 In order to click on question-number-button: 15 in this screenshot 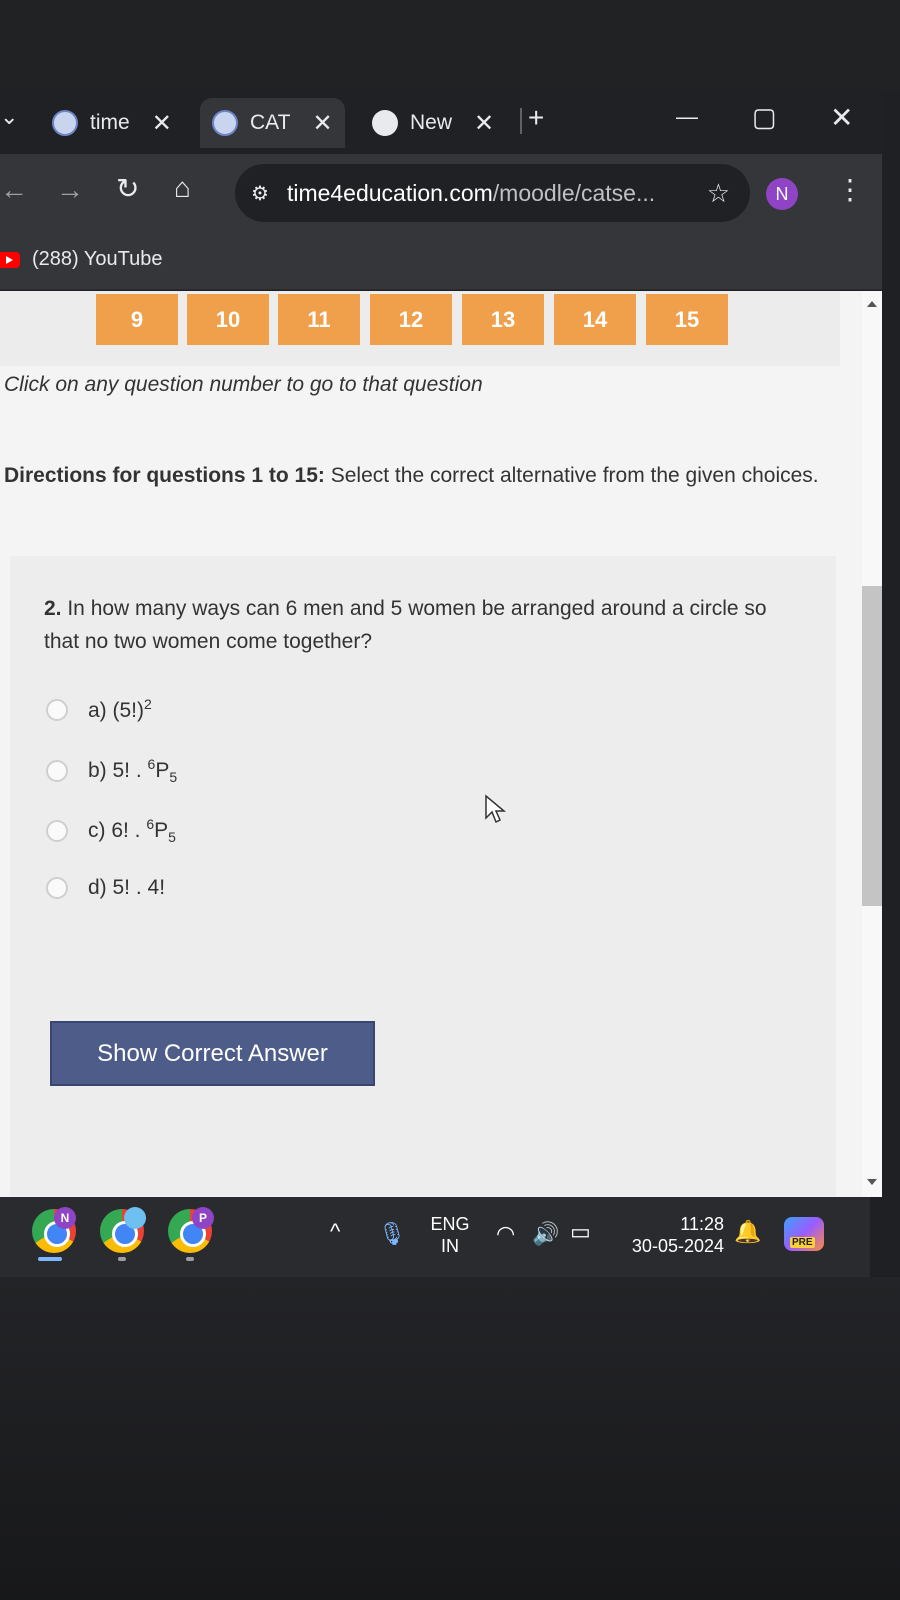, I will do `click(687, 319)`.